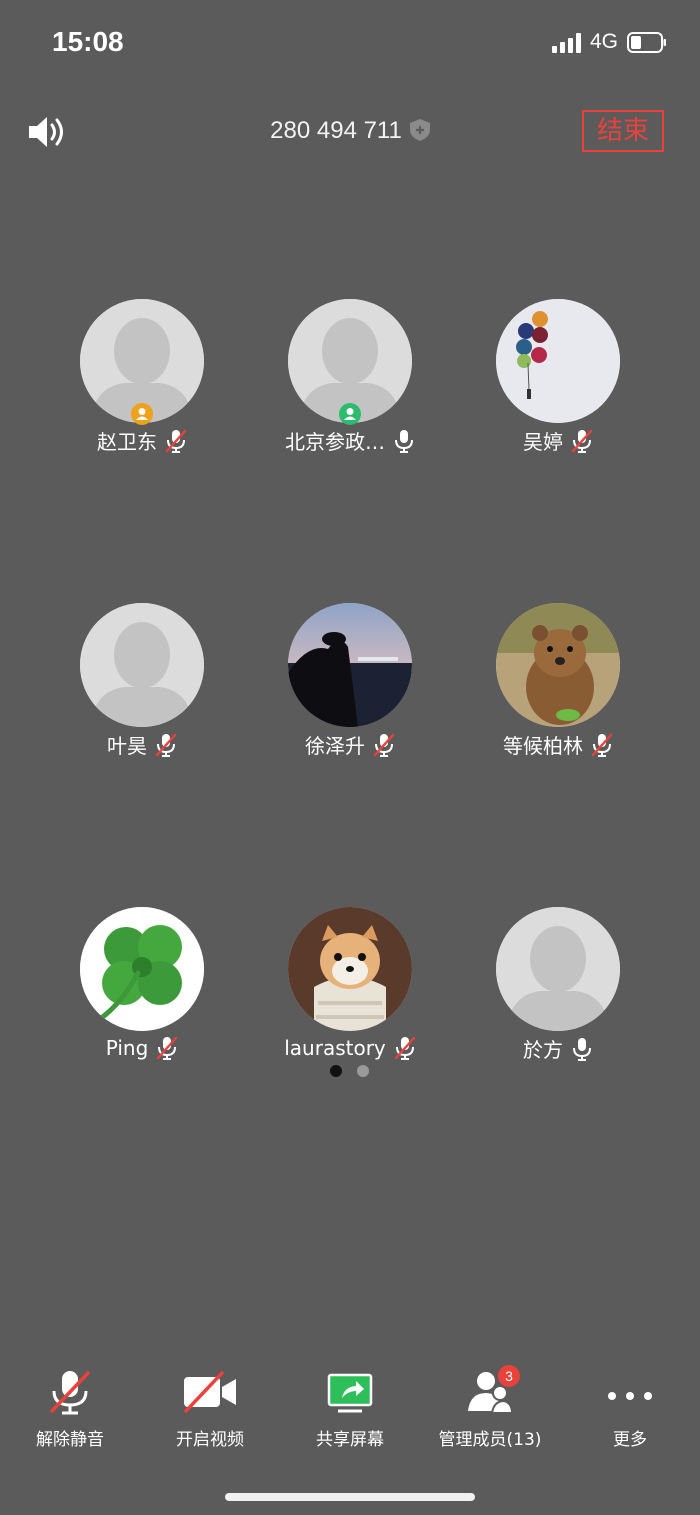 Image resolution: width=700 pixels, height=1515 pixels. What do you see at coordinates (350, 1393) in the screenshot?
I see `share-screen-icon` at bounding box center [350, 1393].